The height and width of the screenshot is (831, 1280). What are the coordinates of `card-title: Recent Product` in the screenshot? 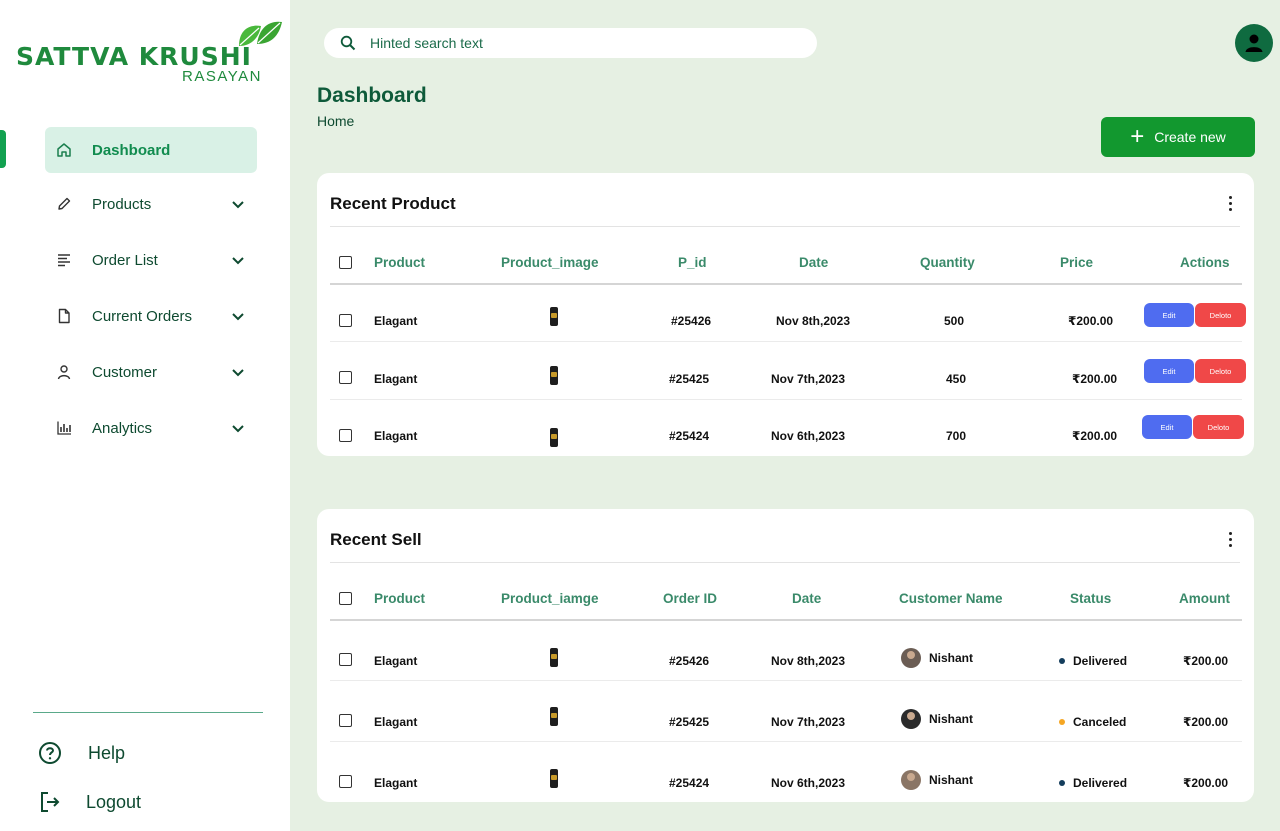 It's located at (393, 203).